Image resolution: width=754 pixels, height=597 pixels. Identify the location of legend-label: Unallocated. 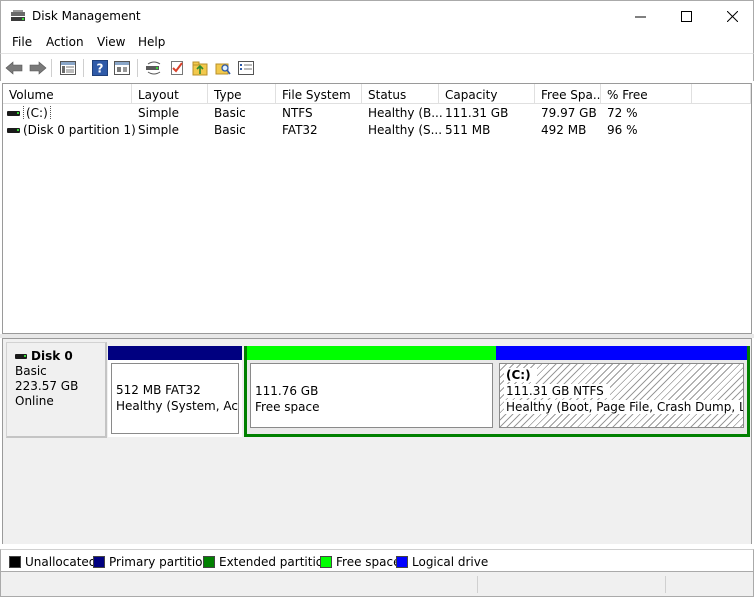
(61, 562).